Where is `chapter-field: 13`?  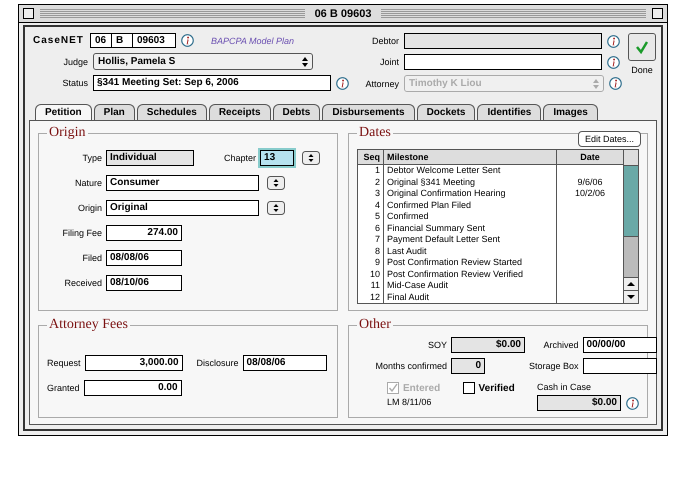 chapter-field: 13 is located at coordinates (277, 158).